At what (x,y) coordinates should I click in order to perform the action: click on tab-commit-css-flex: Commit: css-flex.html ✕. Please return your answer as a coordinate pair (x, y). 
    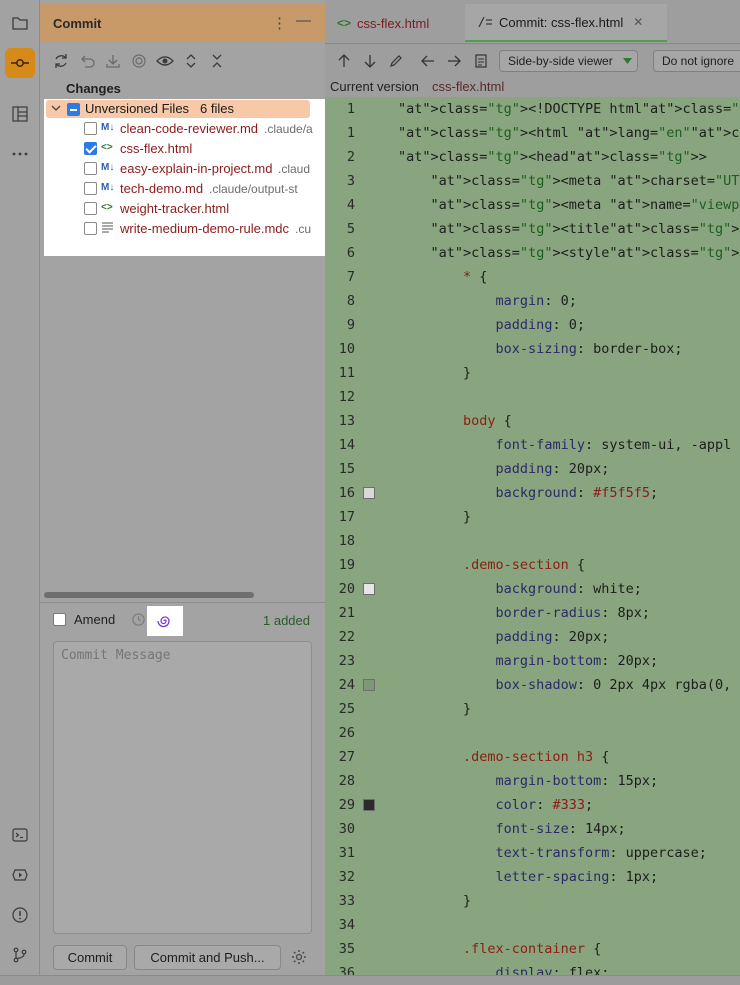
    Looking at the image, I should click on (566, 23).